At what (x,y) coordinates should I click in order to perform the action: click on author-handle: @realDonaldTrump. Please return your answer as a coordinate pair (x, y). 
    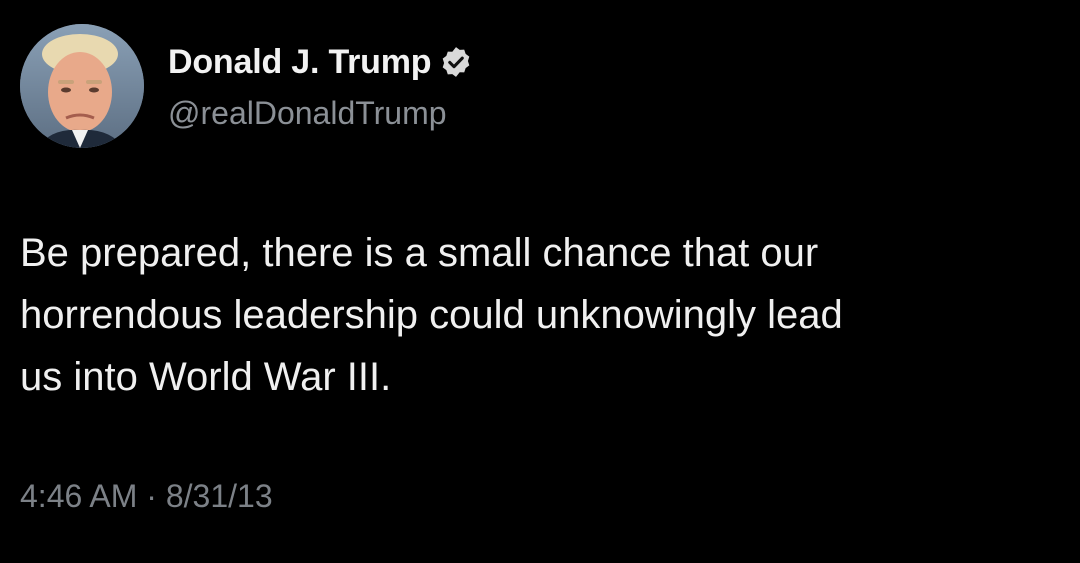
    Looking at the image, I should click on (307, 113).